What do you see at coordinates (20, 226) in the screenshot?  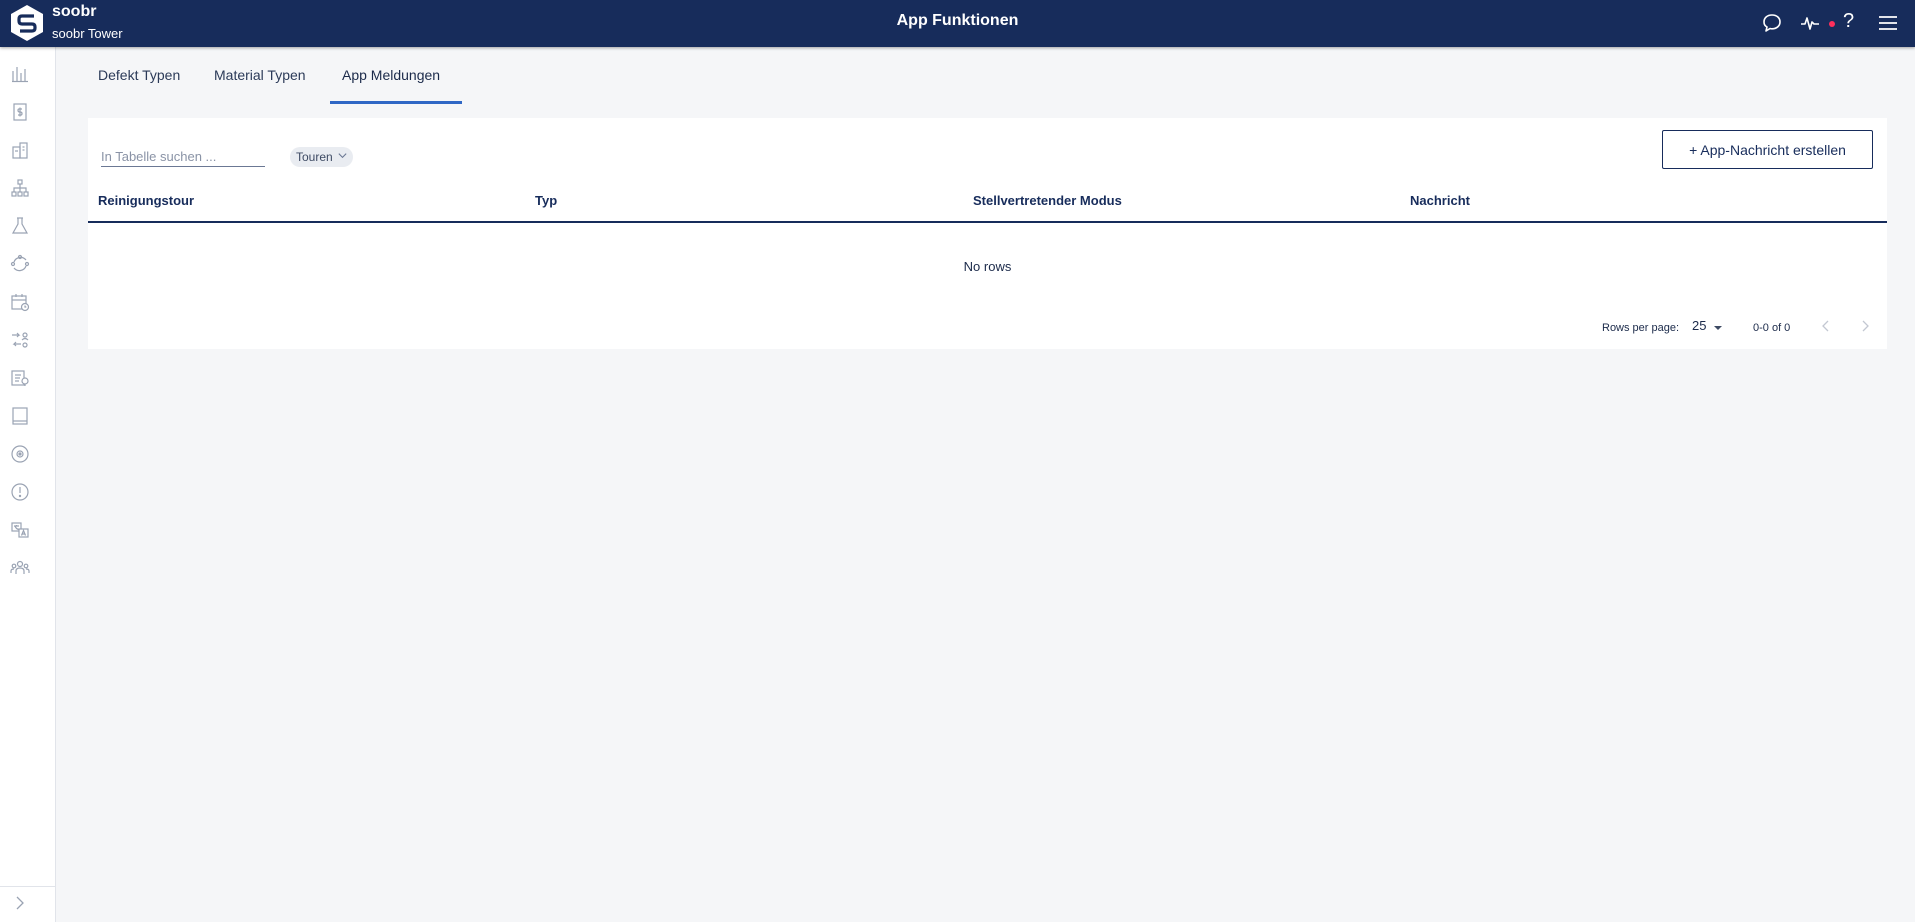 I see `flask-icon` at bounding box center [20, 226].